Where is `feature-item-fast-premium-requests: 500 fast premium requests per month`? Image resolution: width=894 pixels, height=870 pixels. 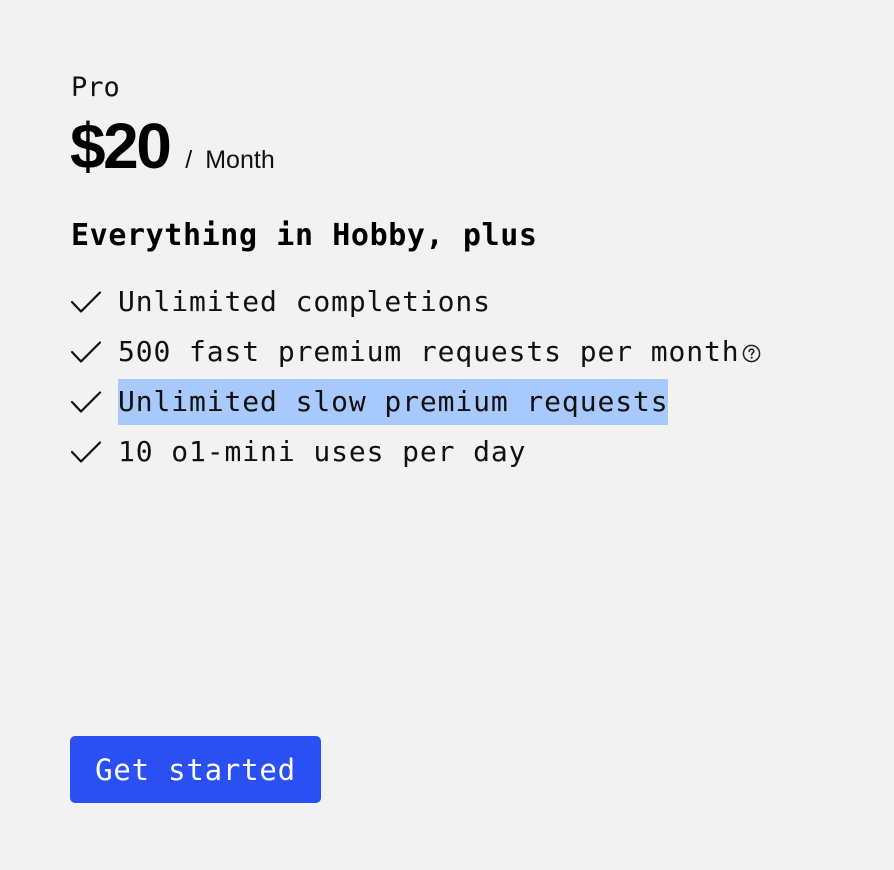 feature-item-fast-premium-requests: 500 fast premium requests per month is located at coordinates (415, 352).